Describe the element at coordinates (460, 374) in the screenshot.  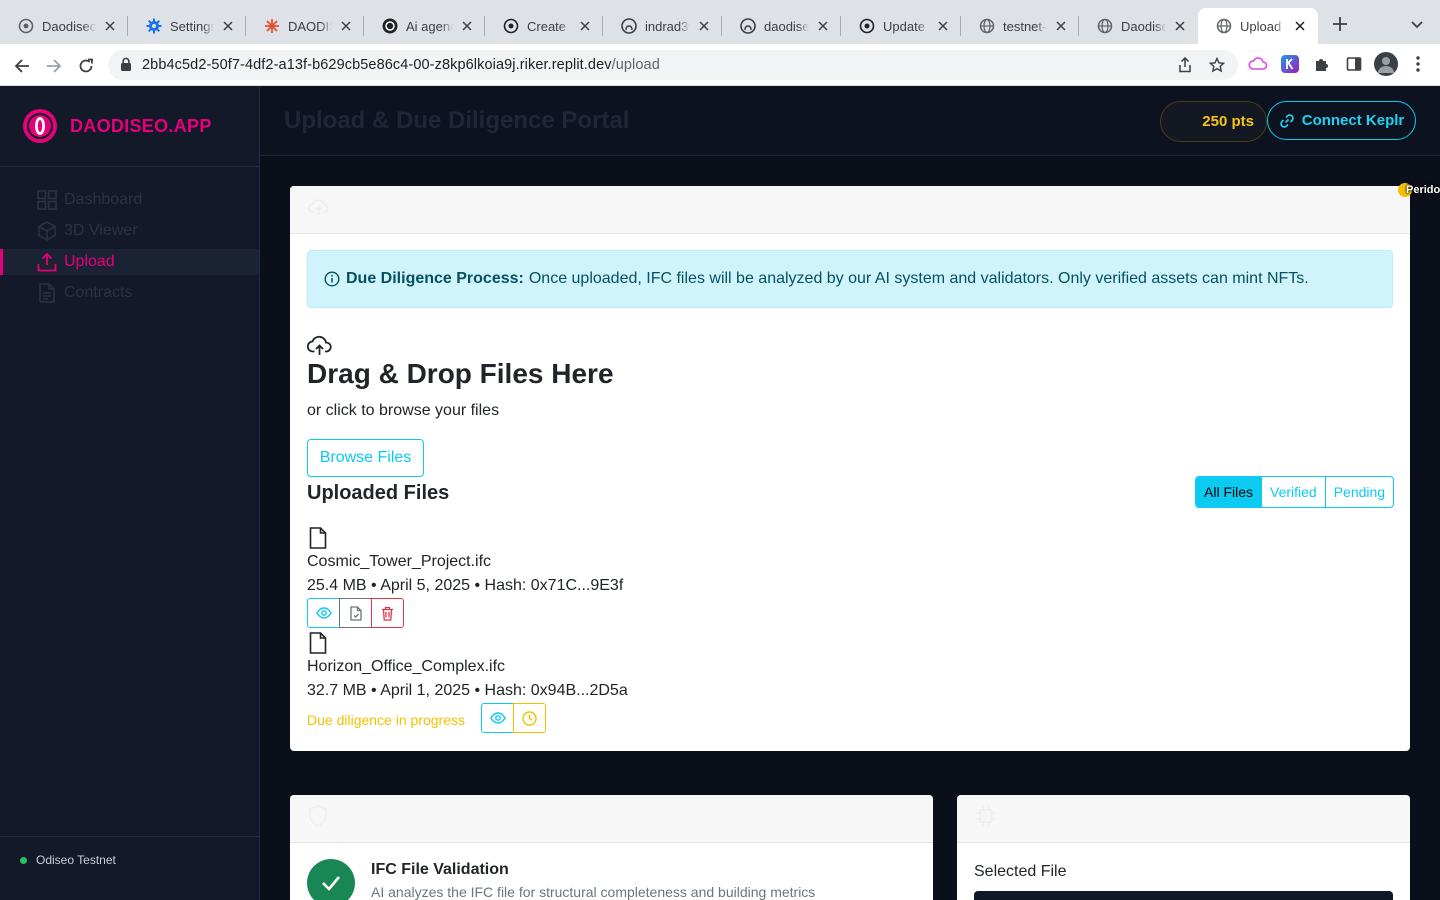
I see `dropzone-title: Drag & Drop Files Here` at that location.